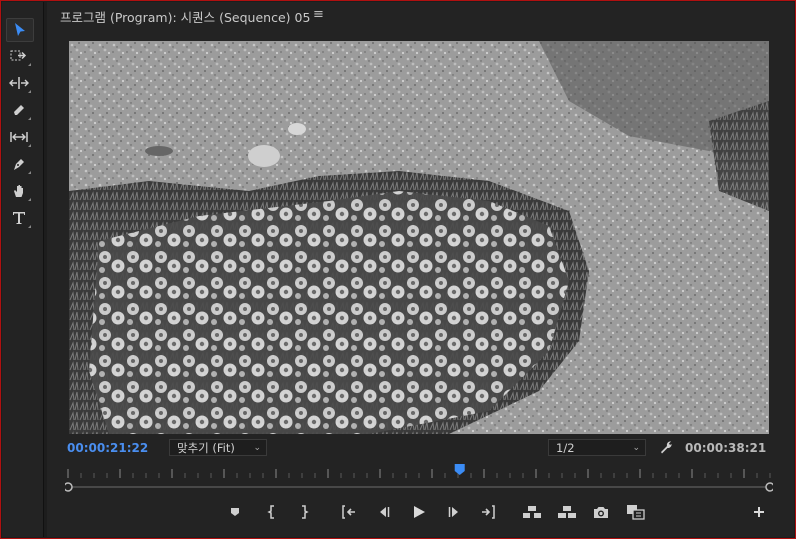  I want to click on type-tool-icon, so click(19, 218).